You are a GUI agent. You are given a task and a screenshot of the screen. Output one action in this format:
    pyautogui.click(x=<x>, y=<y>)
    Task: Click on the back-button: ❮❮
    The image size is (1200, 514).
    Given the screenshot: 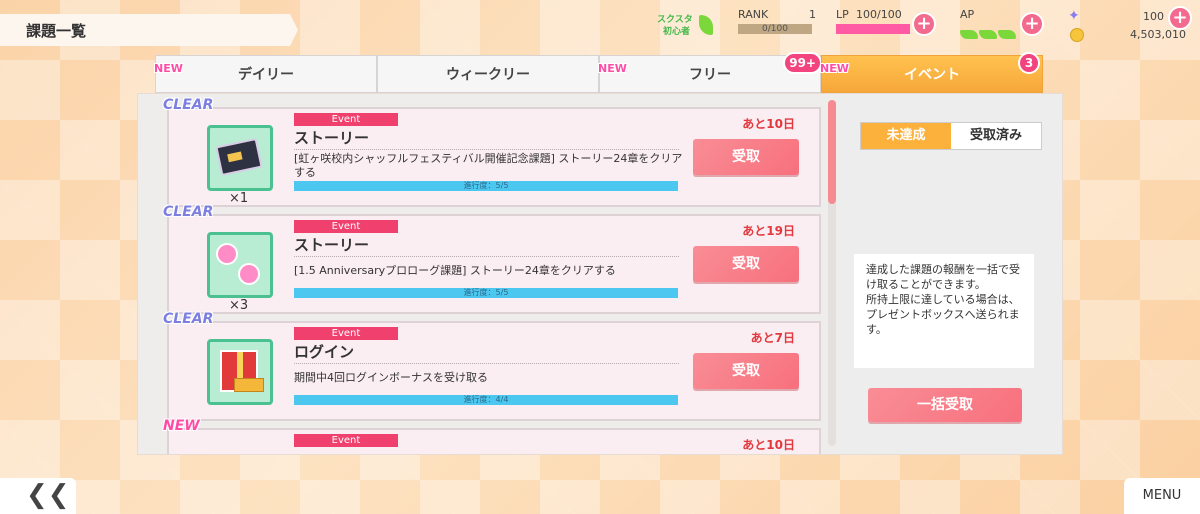 What is the action you would take?
    pyautogui.click(x=38, y=496)
    